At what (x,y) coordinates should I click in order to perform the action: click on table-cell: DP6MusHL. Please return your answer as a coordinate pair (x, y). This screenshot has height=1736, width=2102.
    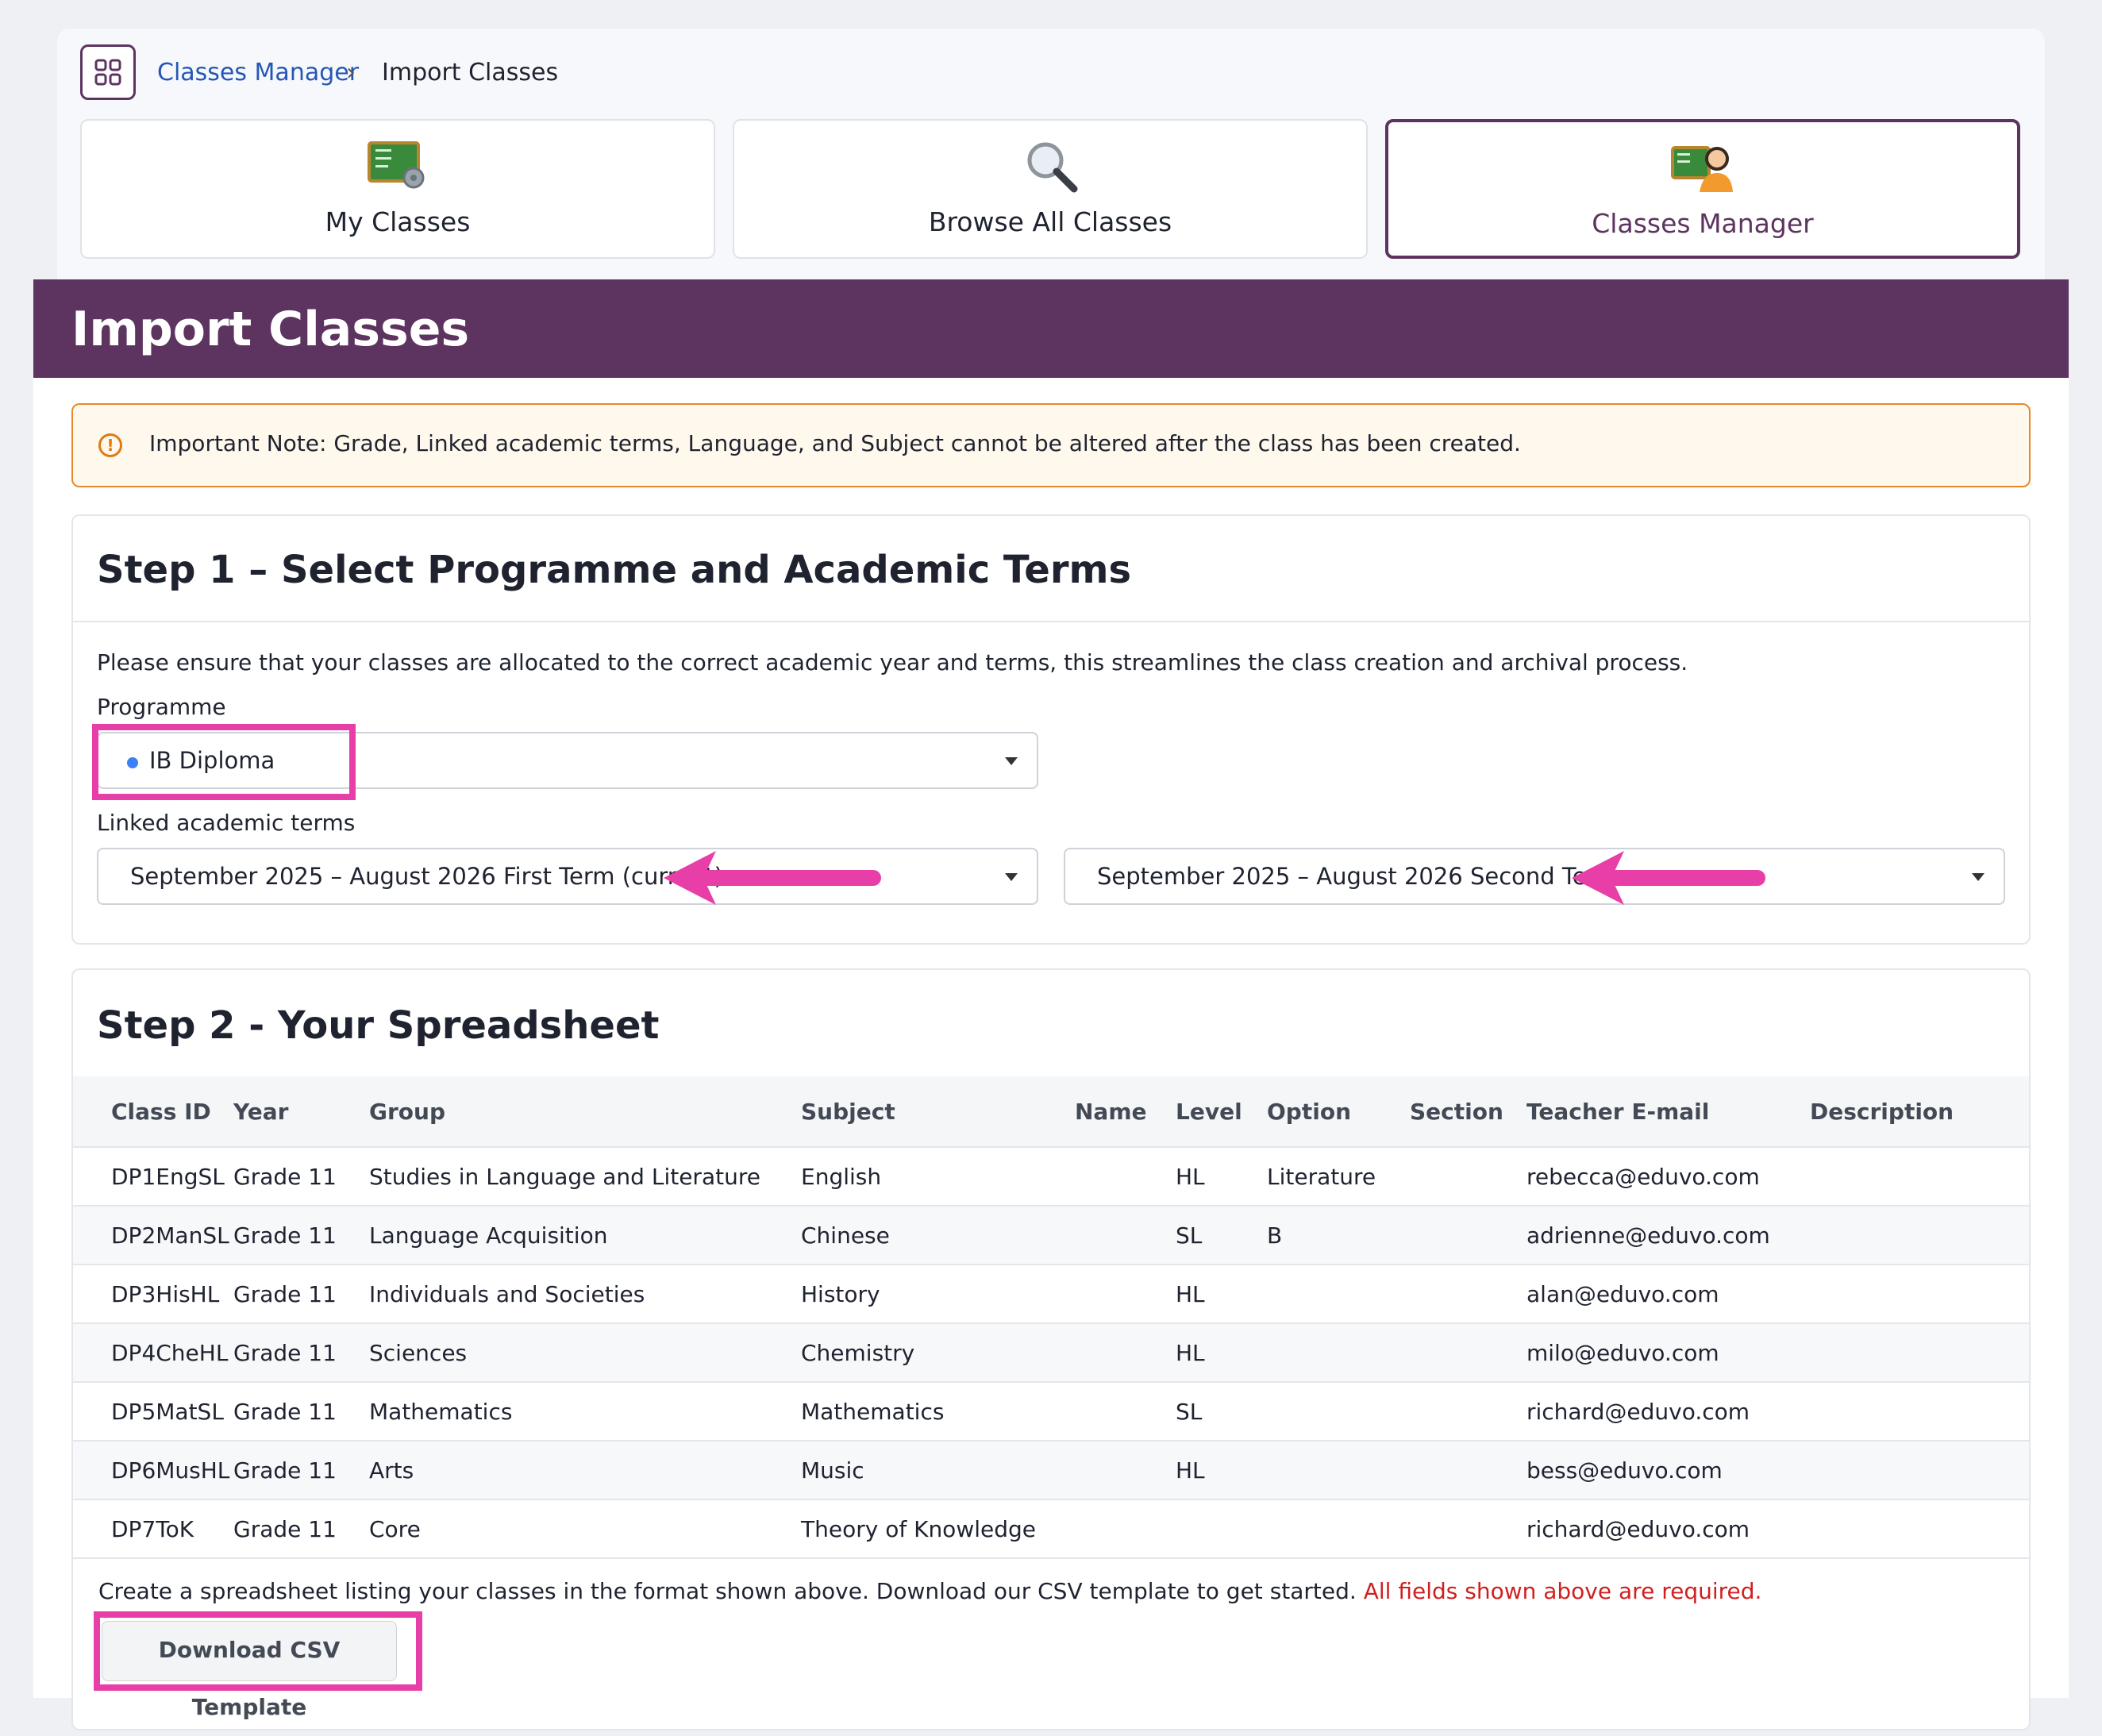
    Looking at the image, I should click on (153, 1470).